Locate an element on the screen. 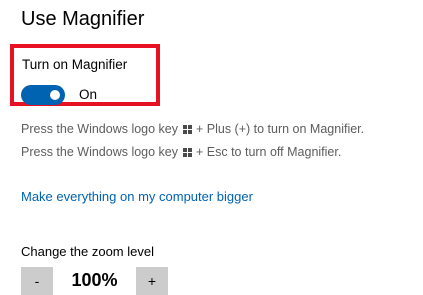 The height and width of the screenshot is (295, 423). make-everything-bigger-link: Make everything on my computer bigger is located at coordinates (137, 196).